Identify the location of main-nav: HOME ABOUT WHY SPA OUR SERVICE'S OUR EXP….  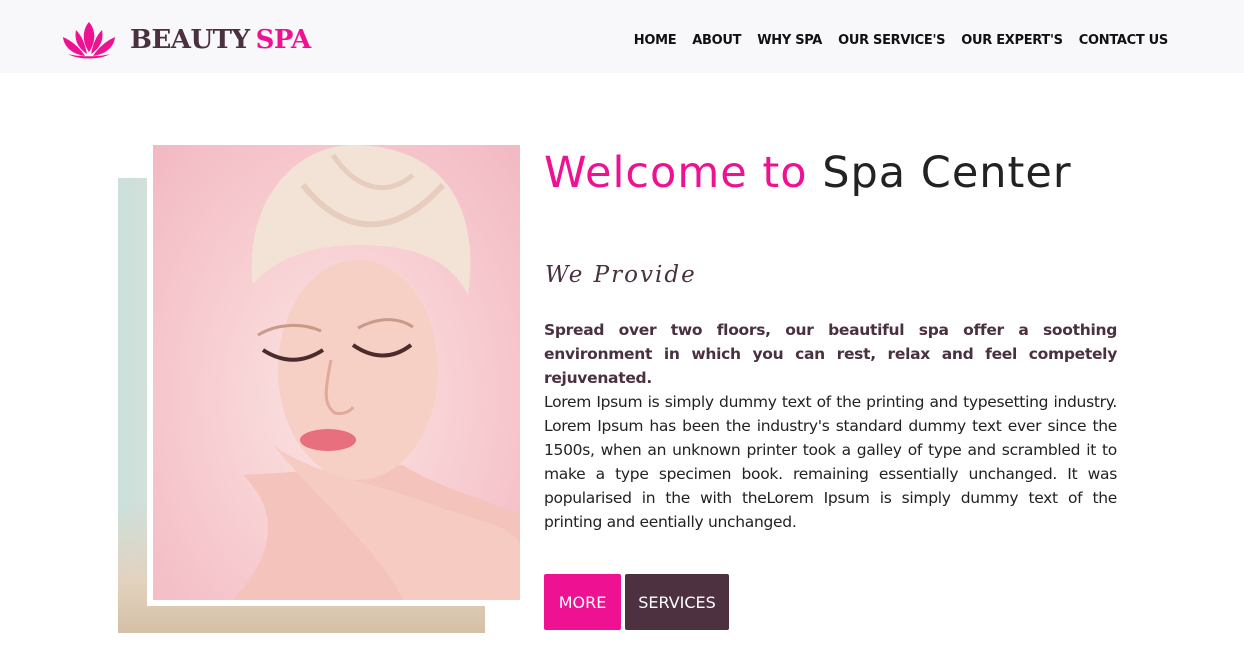
(901, 40).